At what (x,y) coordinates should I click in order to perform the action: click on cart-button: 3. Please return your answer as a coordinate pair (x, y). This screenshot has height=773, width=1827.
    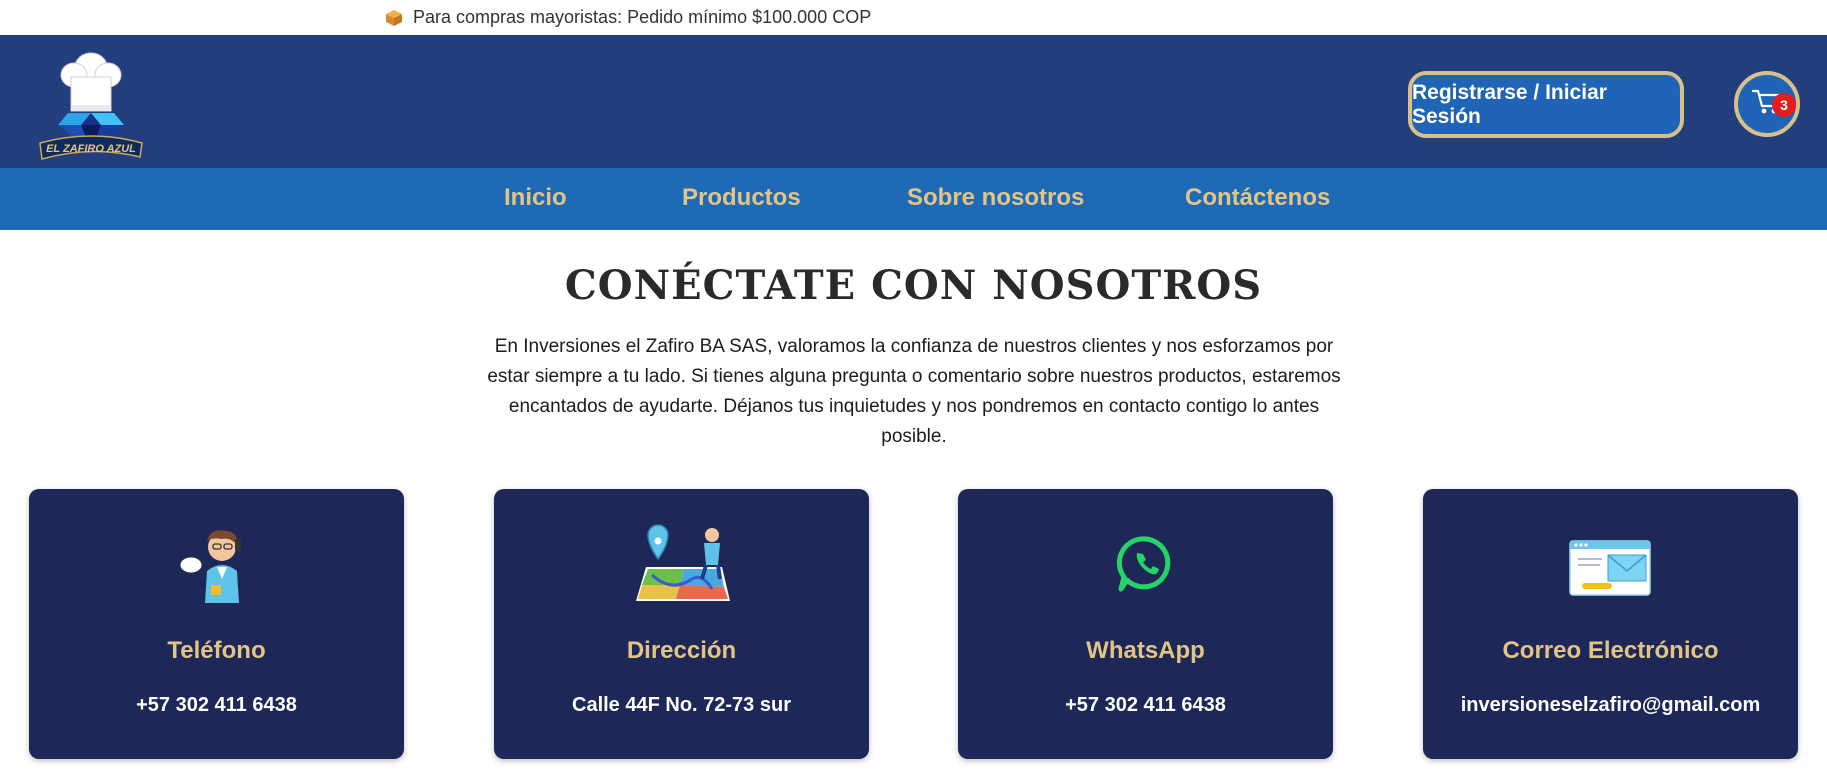
    Looking at the image, I should click on (1767, 104).